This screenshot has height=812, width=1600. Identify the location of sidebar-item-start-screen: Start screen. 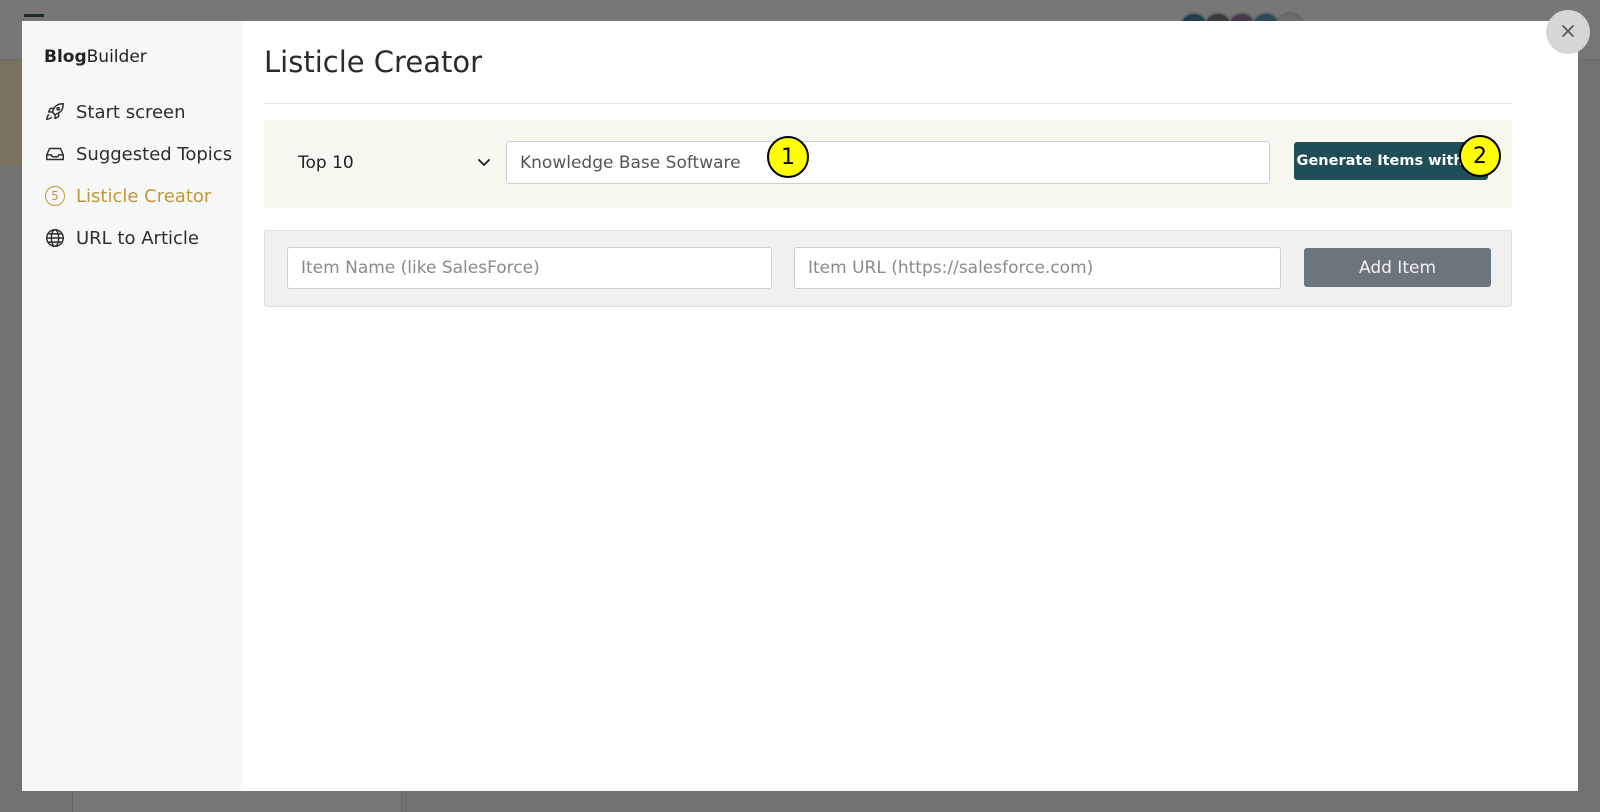
(143, 112).